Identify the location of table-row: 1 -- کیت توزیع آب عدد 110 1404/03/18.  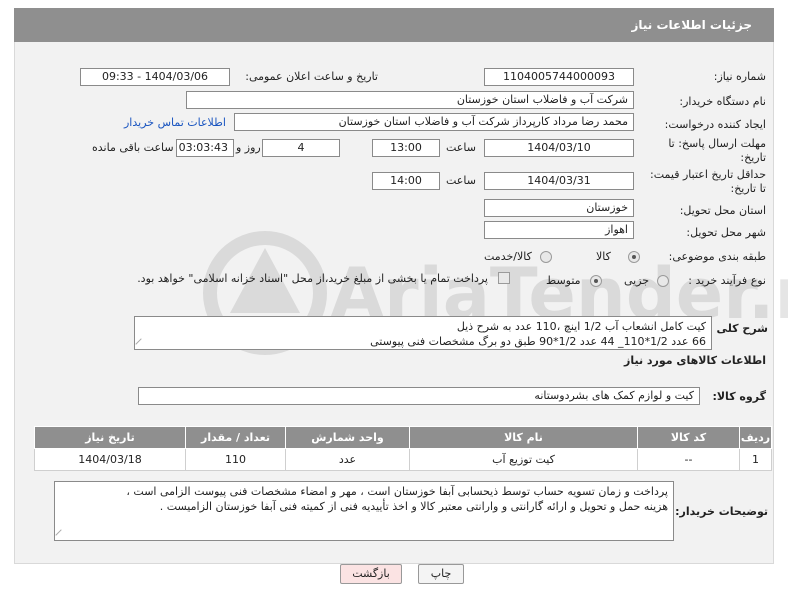
(403, 459).